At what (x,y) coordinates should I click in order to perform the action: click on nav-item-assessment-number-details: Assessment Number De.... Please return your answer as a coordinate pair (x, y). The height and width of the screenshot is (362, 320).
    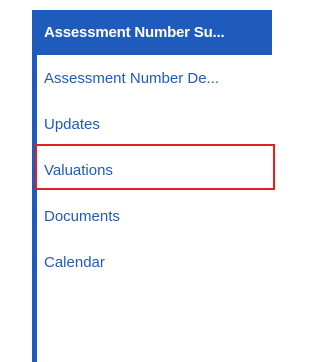
    Looking at the image, I should click on (125, 78).